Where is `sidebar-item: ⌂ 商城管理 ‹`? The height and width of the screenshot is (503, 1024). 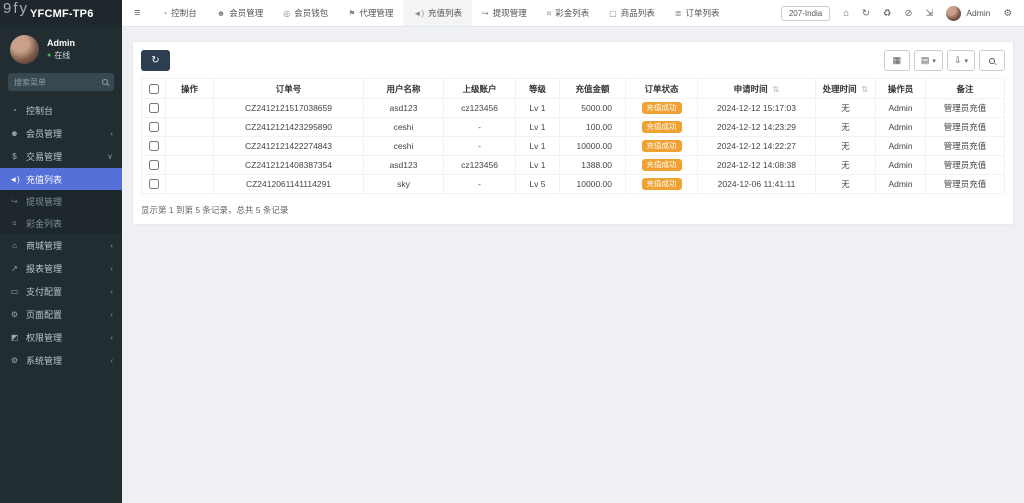
sidebar-item: ⌂ 商城管理 ‹ is located at coordinates (61, 245).